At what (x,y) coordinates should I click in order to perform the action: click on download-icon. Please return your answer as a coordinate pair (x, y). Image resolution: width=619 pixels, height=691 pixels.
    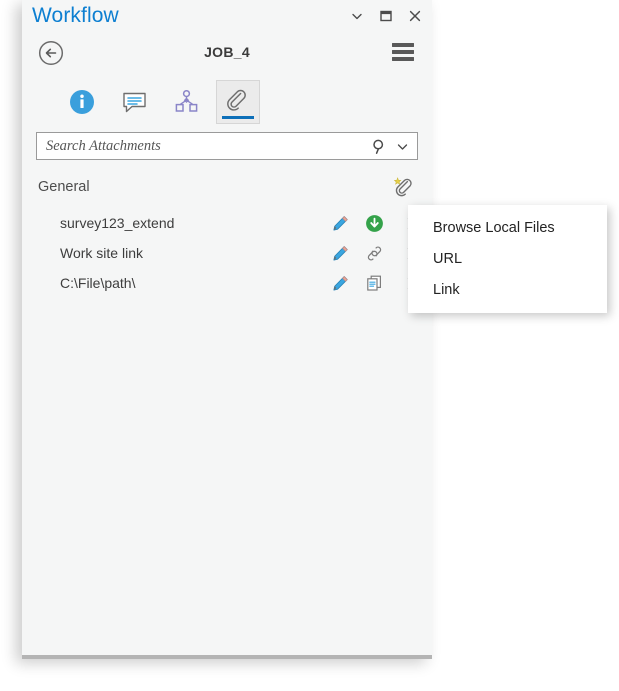
    Looking at the image, I should click on (374, 223).